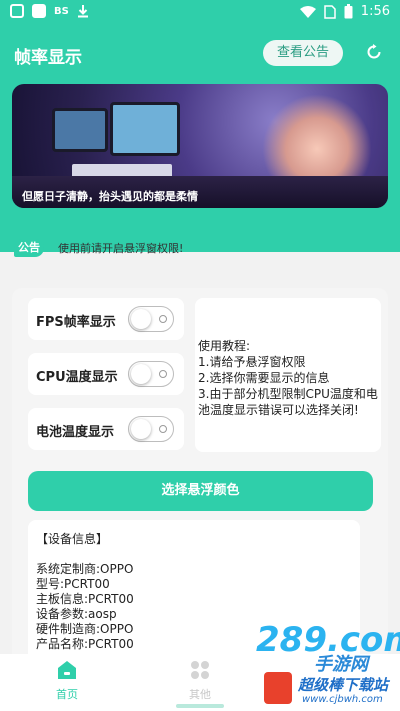 This screenshot has width=400, height=711. I want to click on notice-bar: 公告 使用前请开启悬浮窗权限!, so click(200, 248).